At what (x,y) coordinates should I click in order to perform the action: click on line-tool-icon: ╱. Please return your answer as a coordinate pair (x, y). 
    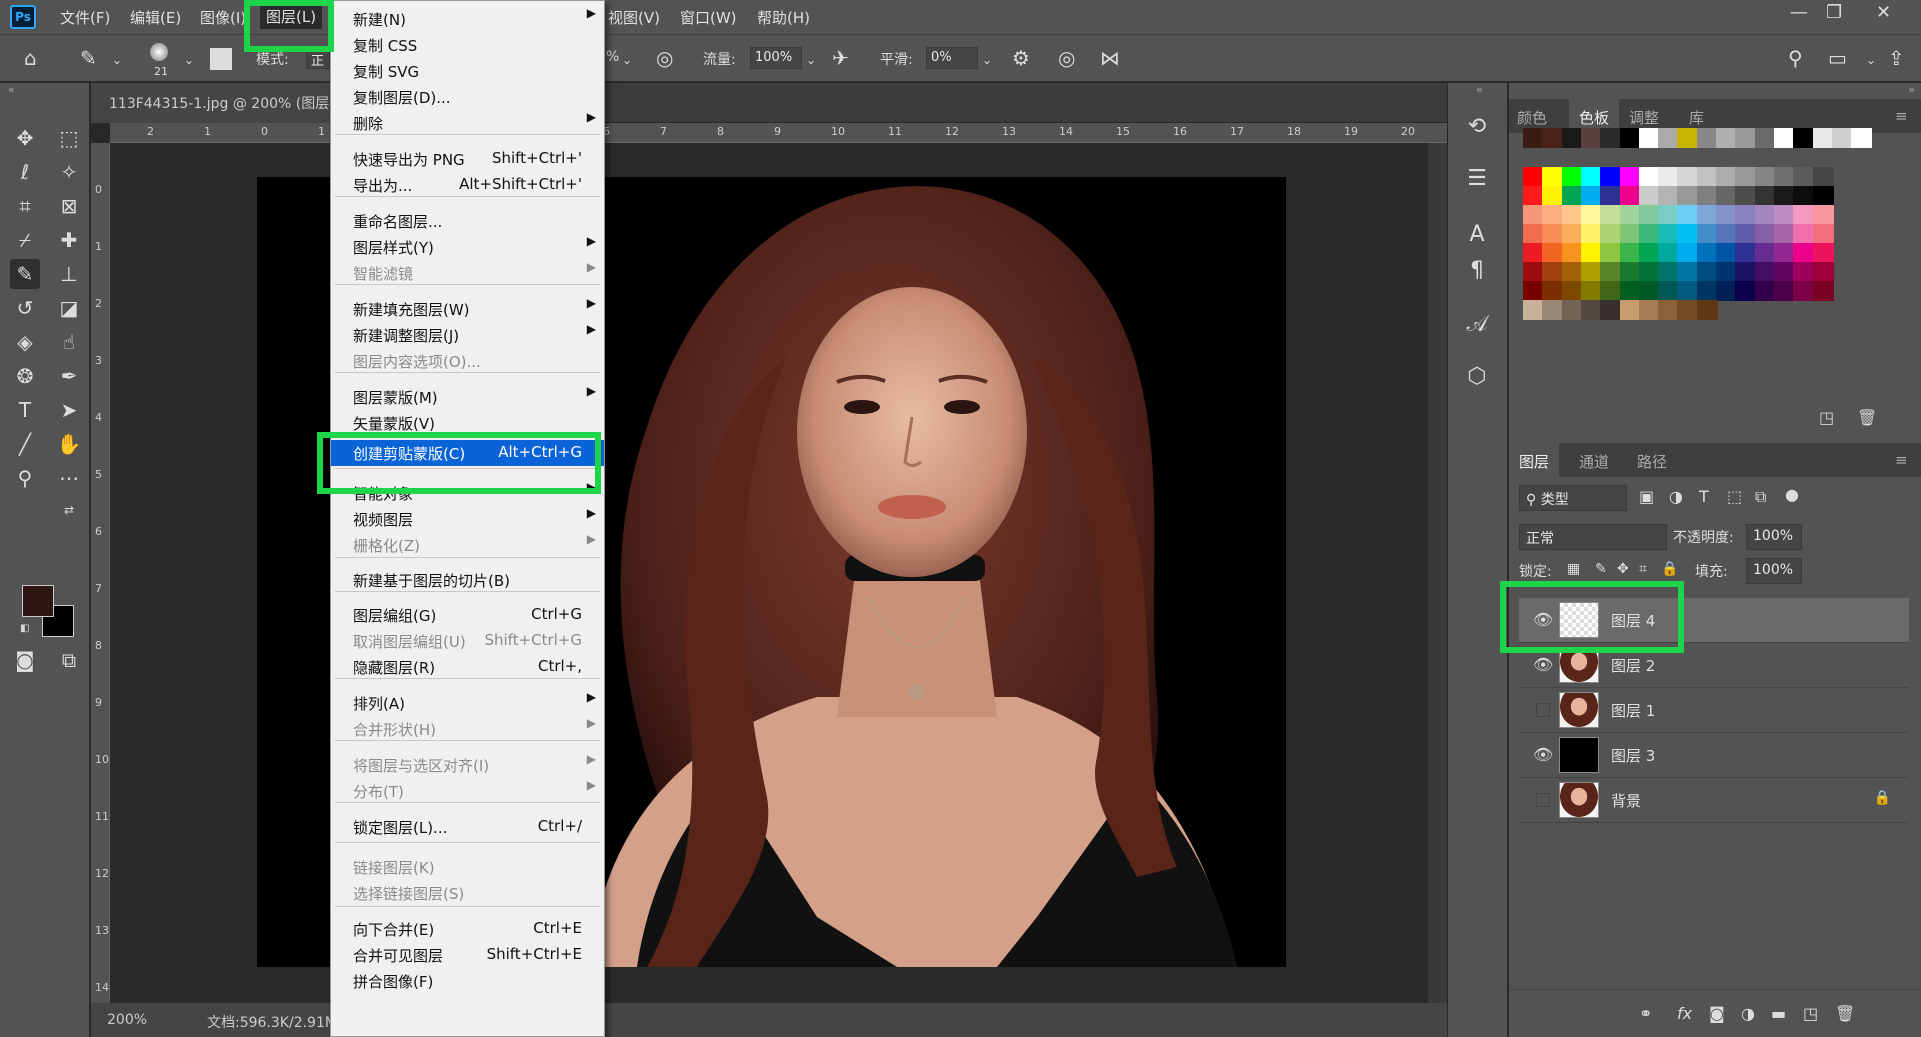
    Looking at the image, I should click on (25, 444).